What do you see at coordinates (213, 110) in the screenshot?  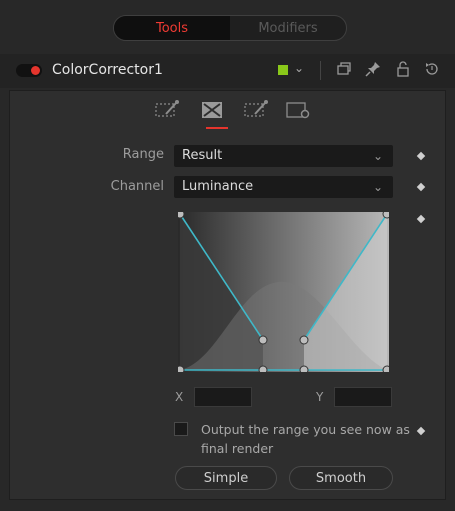 I see `ranges-tab-icon` at bounding box center [213, 110].